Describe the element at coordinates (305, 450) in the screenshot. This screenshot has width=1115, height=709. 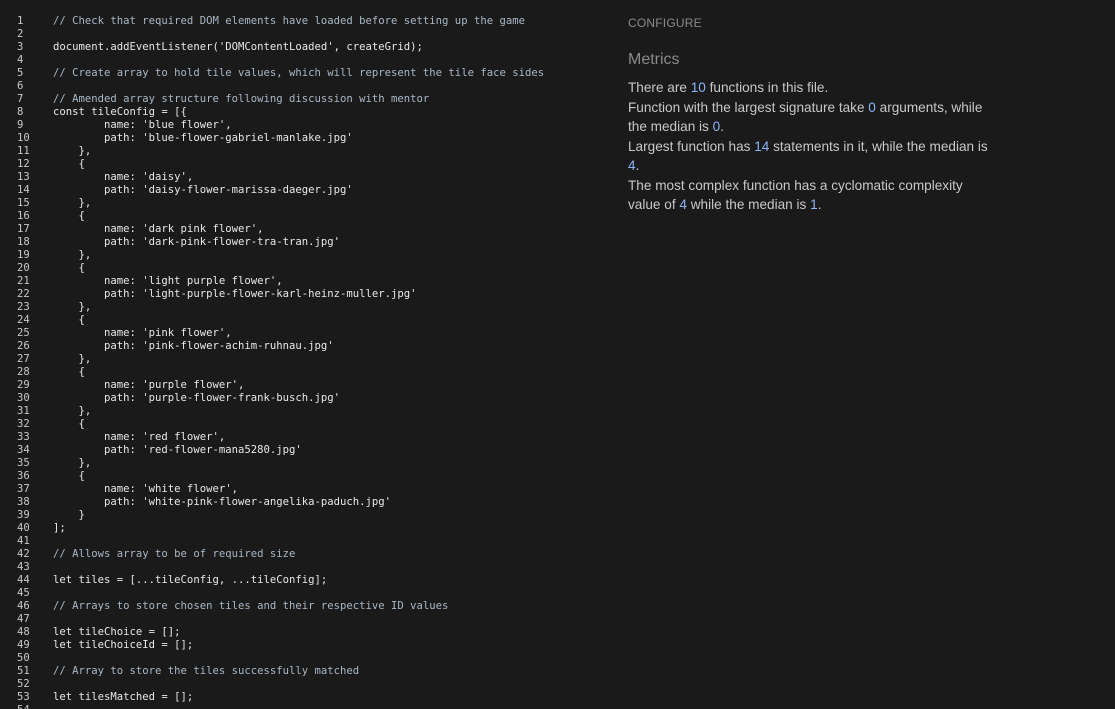
I see `code-line: 34 path: 'red-flower-mana5280.jpg'` at that location.